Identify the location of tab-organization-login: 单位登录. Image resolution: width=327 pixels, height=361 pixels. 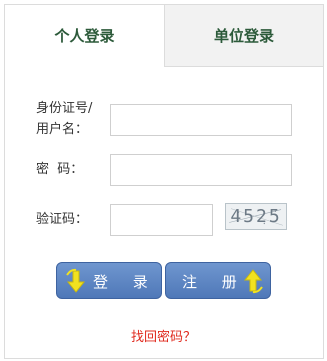
(243, 36).